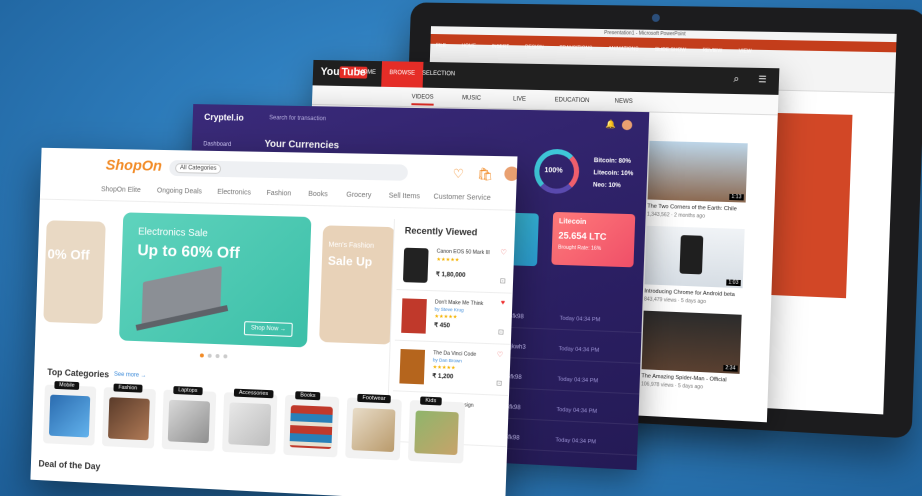  I want to click on yt-tab-music: MUSIC, so click(471, 98).